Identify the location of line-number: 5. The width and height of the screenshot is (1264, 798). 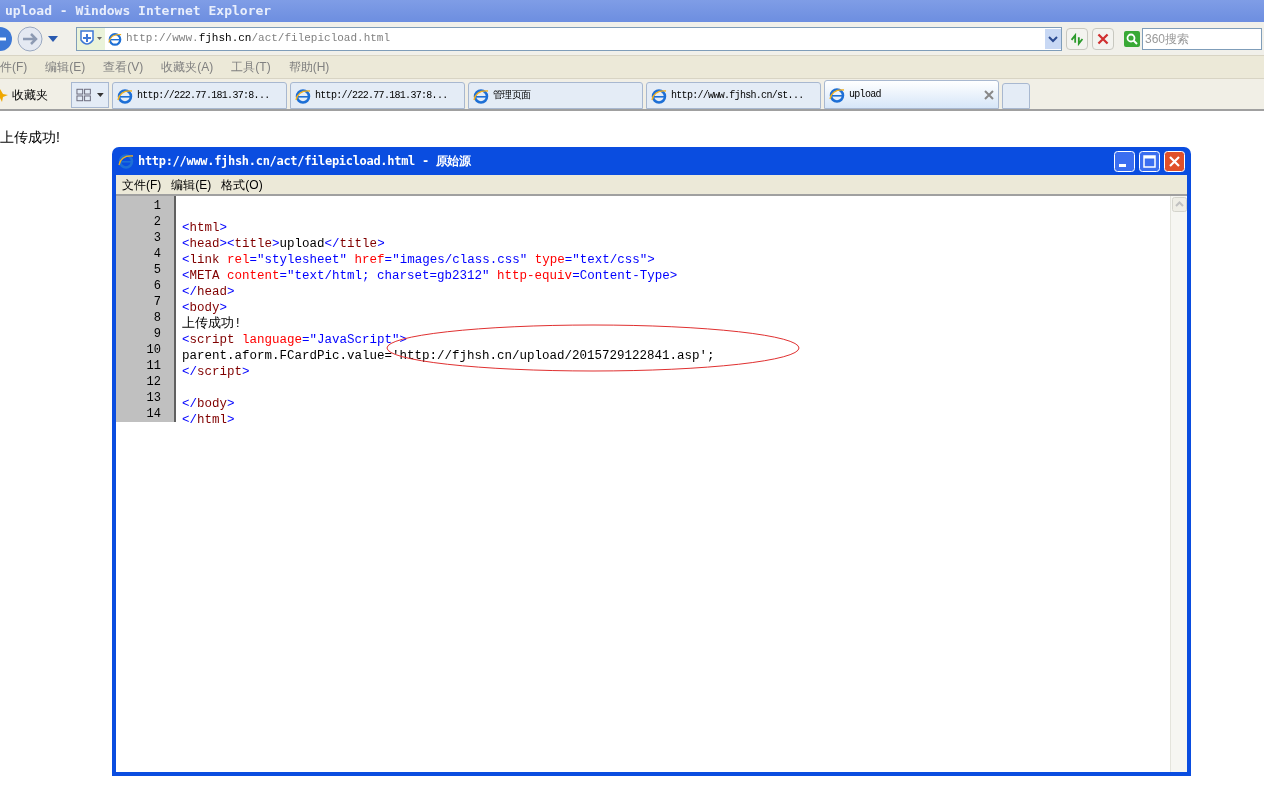
(157, 270).